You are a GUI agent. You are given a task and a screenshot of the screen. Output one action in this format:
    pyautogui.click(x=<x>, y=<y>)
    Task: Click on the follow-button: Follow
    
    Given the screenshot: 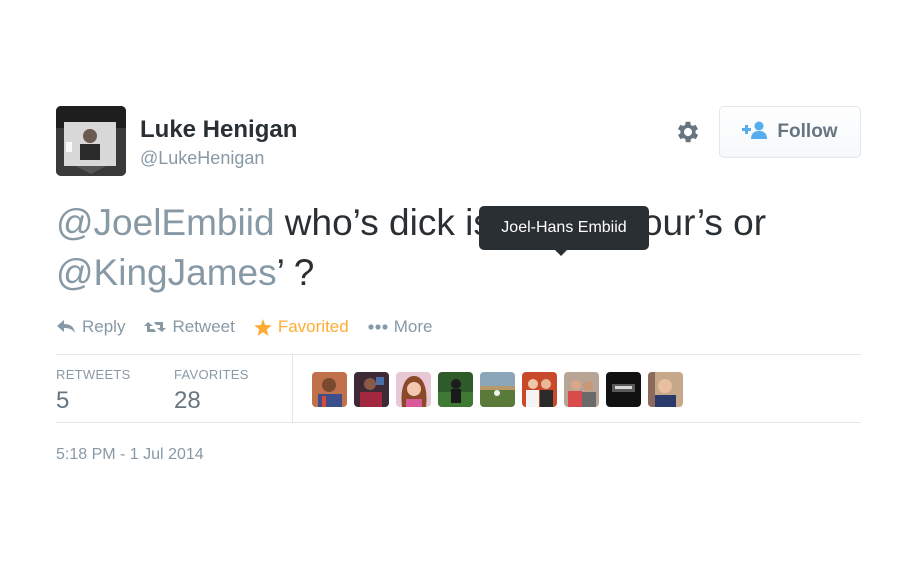 What is the action you would take?
    pyautogui.click(x=790, y=132)
    